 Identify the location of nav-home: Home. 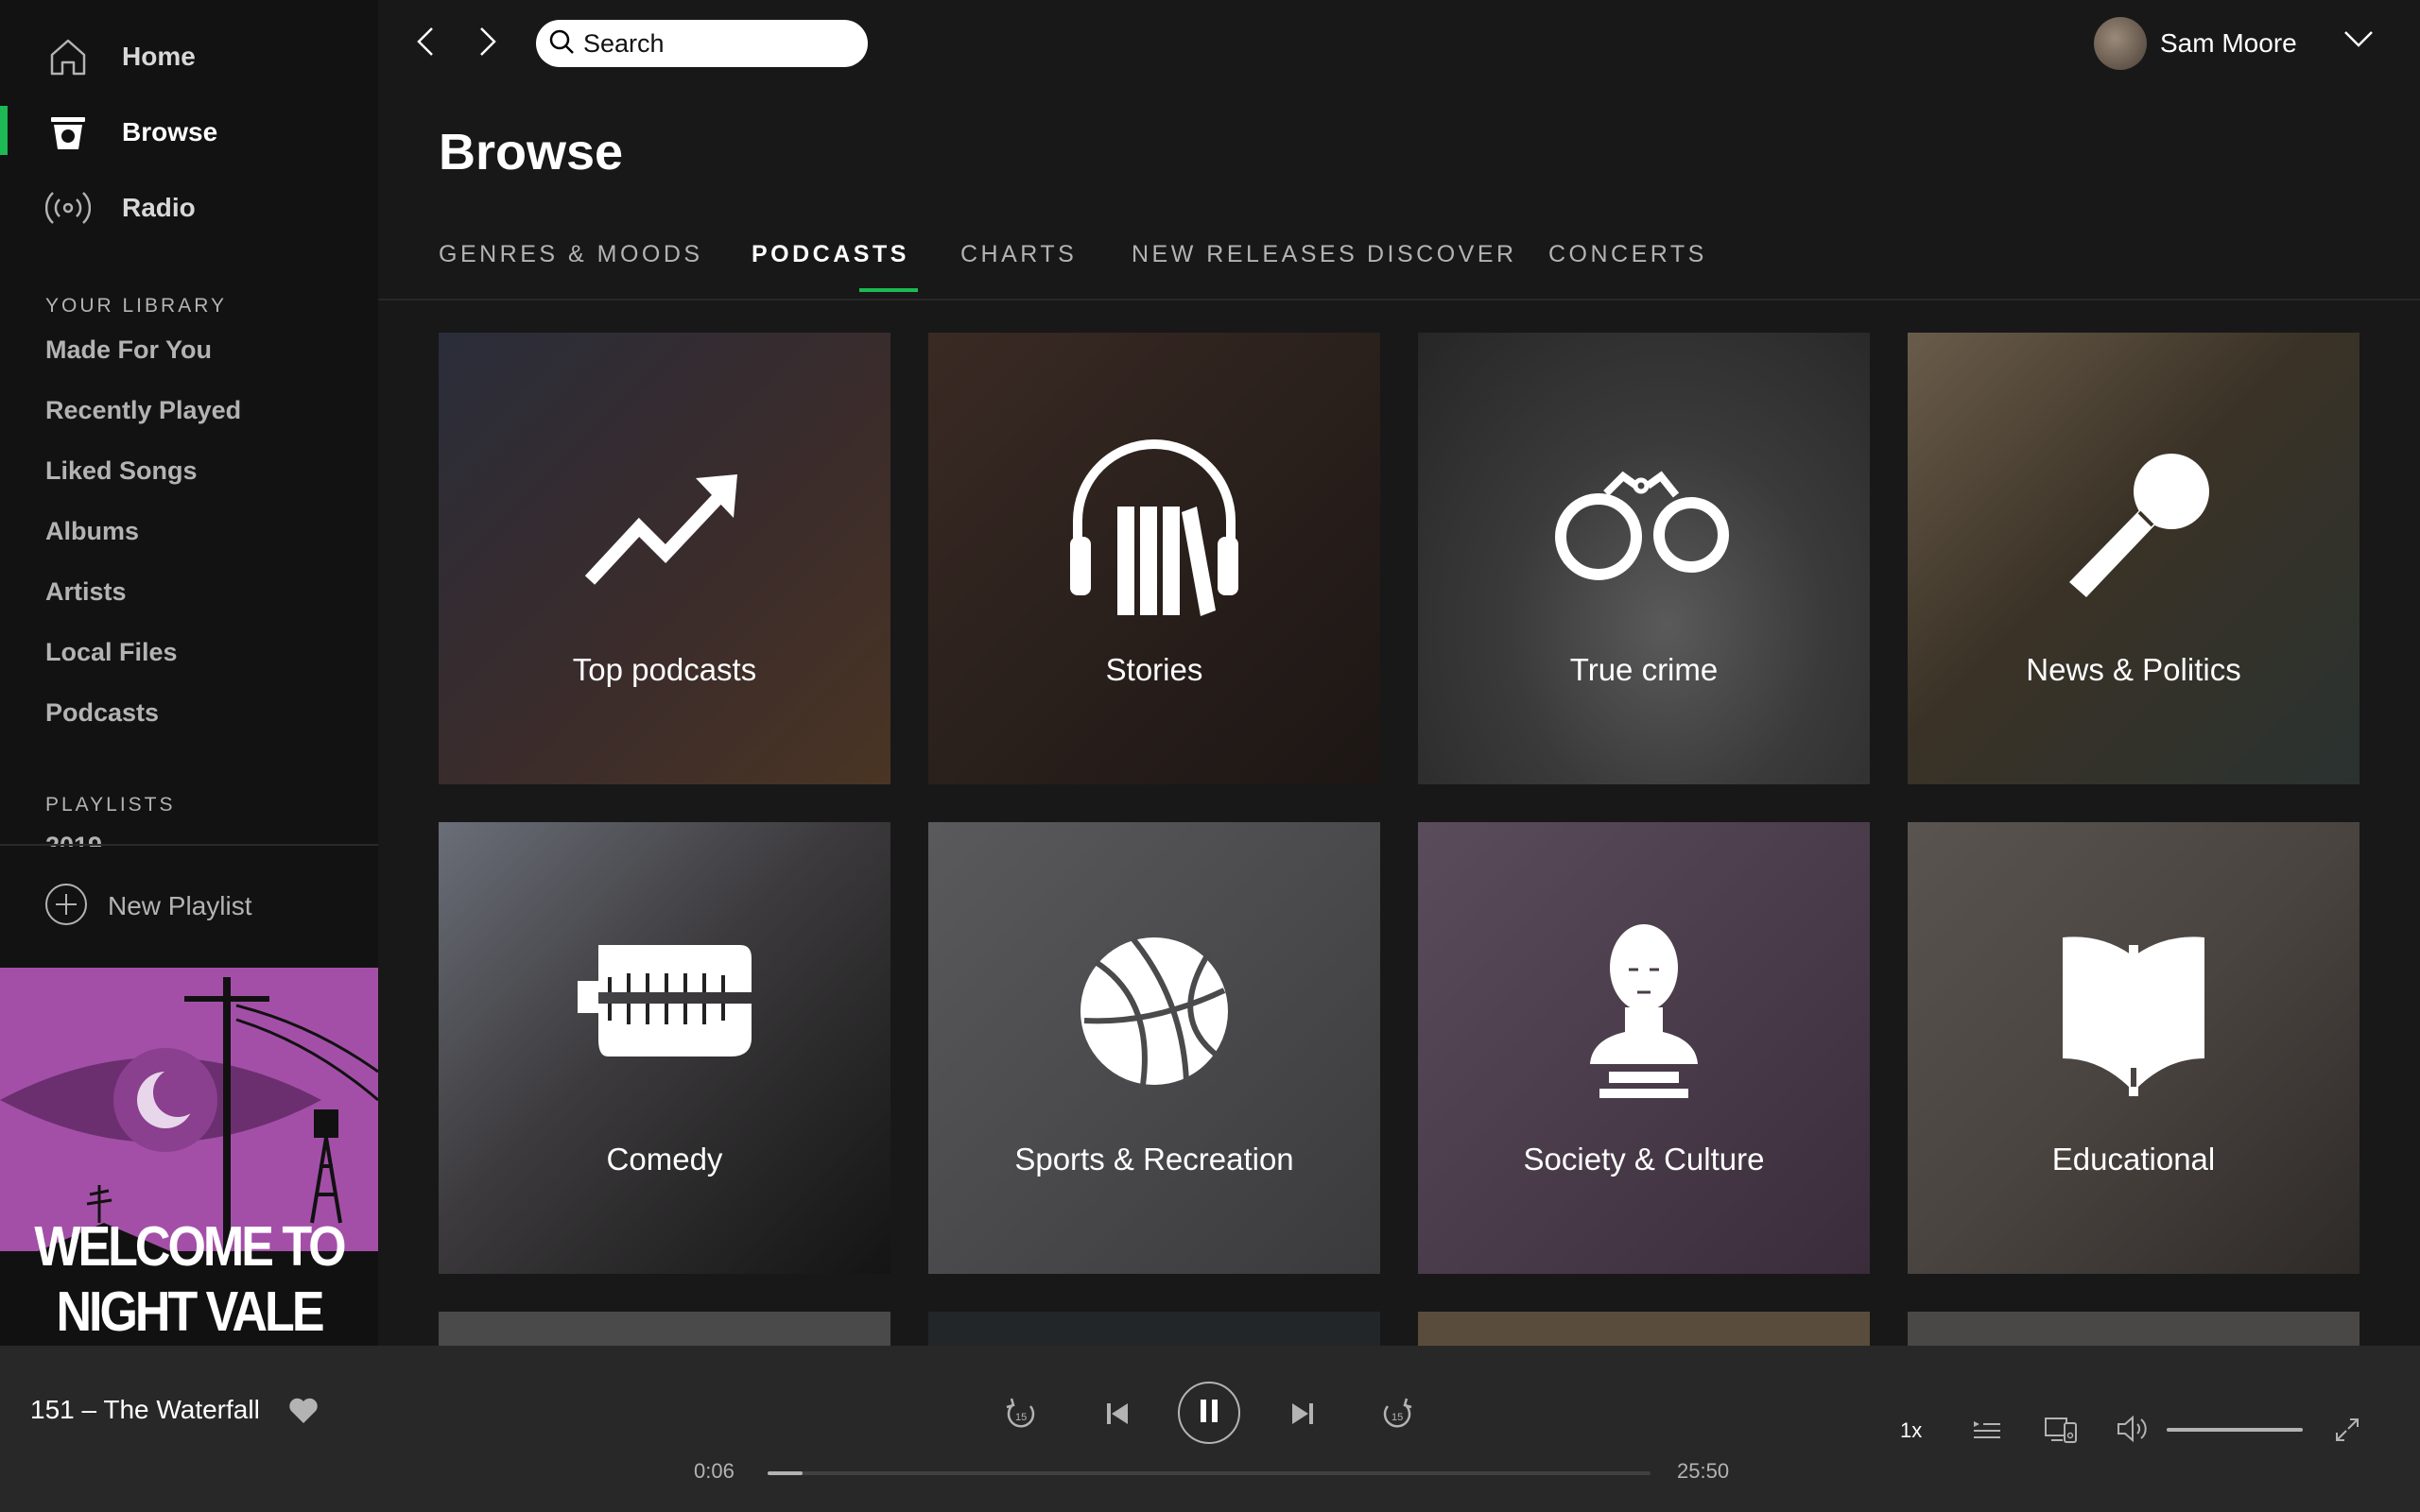
(189, 57).